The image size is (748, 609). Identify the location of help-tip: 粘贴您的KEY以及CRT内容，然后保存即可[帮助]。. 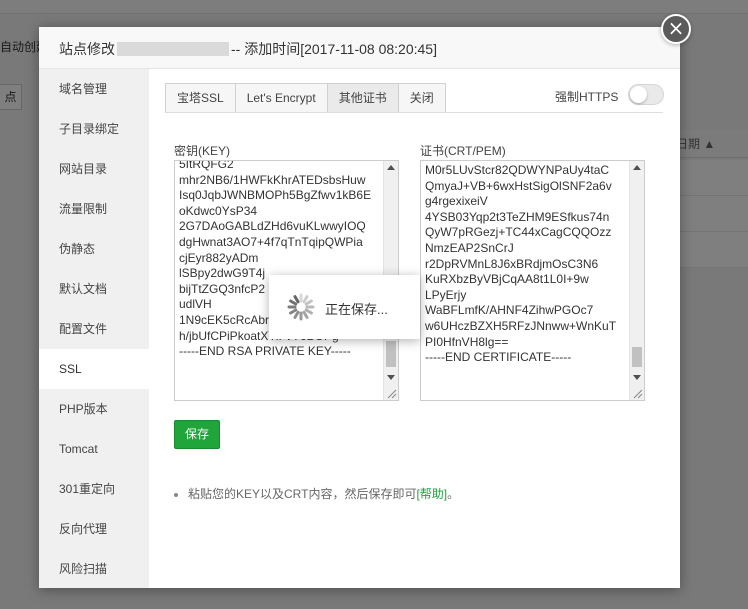
(316, 493).